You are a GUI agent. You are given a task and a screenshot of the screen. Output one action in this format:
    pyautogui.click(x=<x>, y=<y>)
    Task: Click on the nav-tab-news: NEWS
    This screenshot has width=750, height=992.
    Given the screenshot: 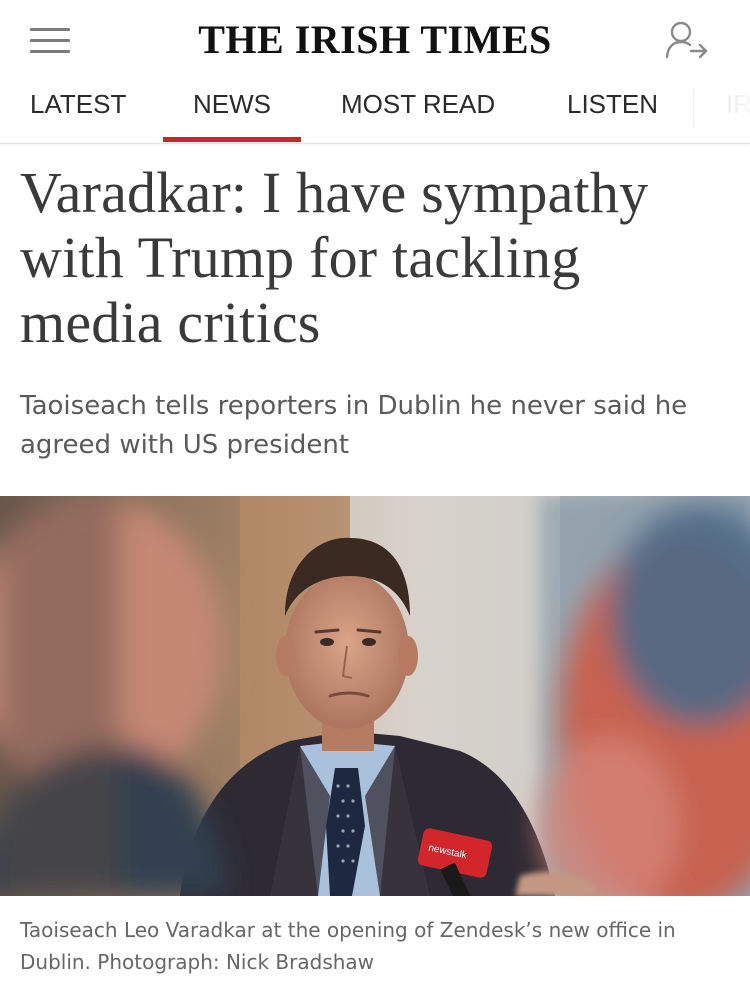 What is the action you would take?
    pyautogui.click(x=232, y=109)
    